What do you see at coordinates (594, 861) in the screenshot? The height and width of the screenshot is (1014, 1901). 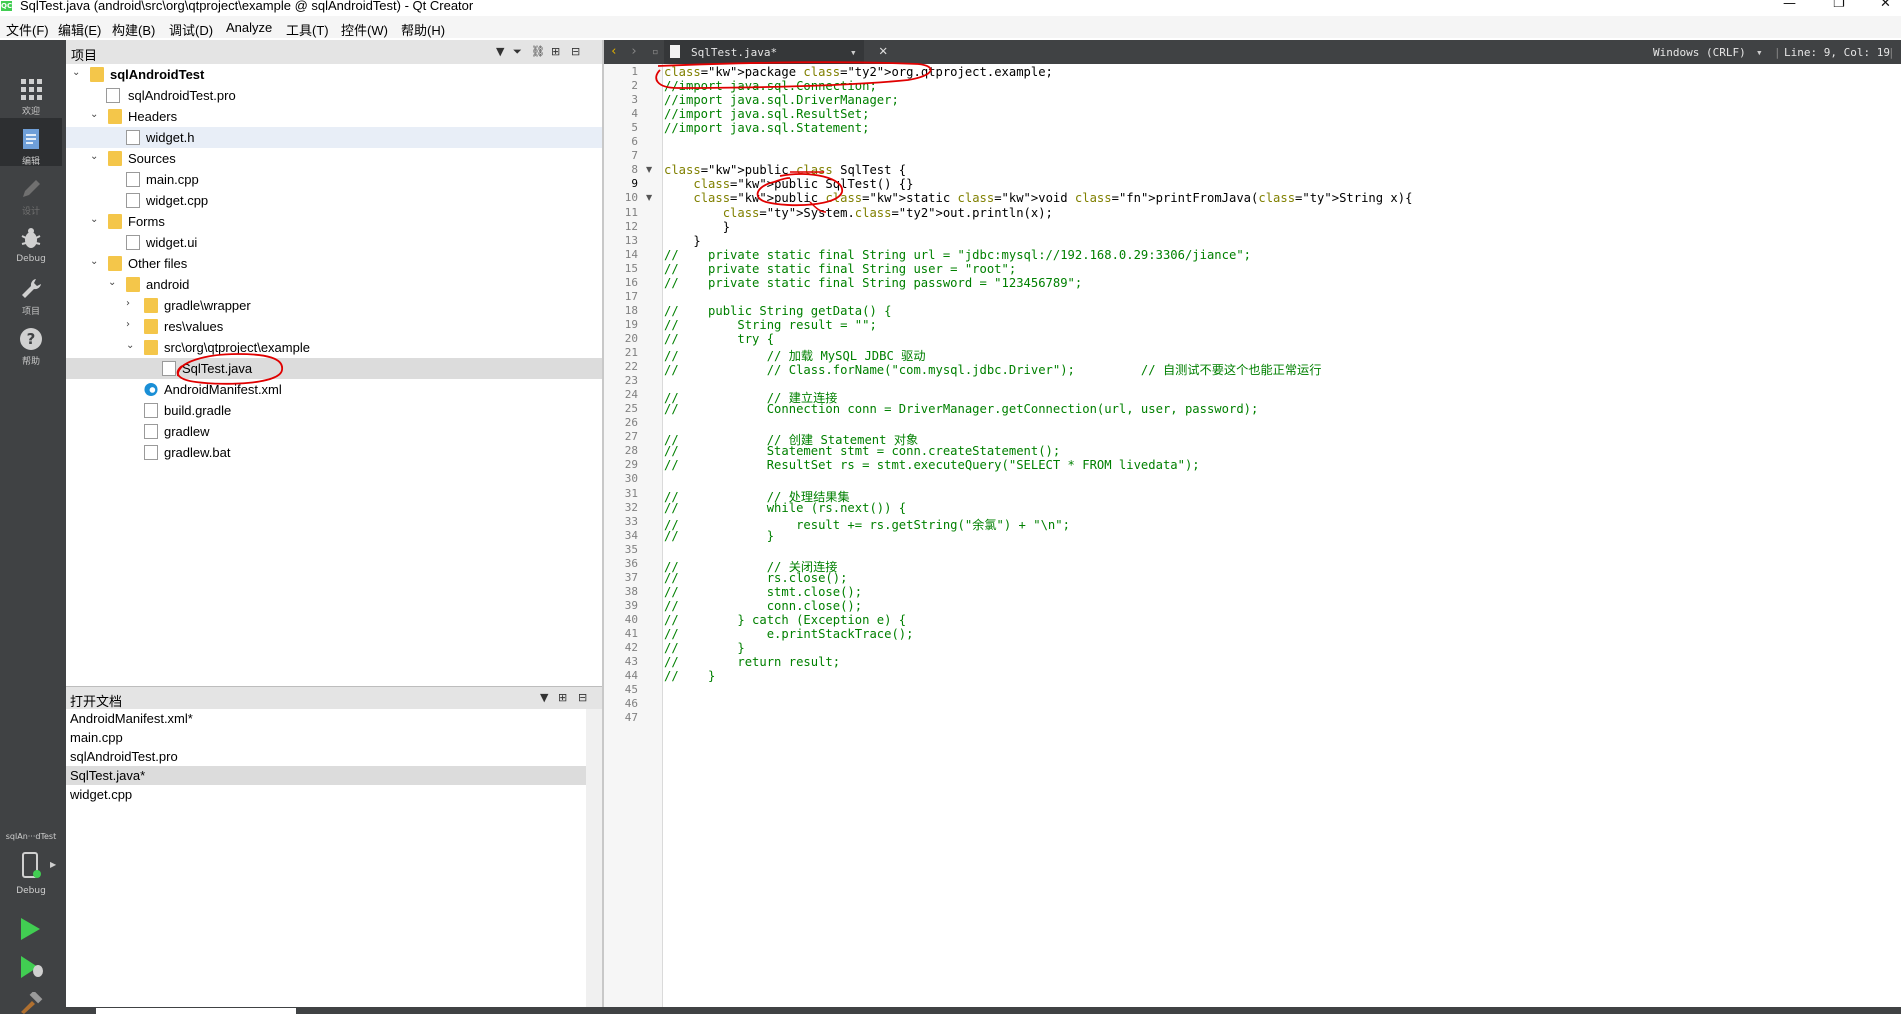 I see `open-documents-scrollbar` at bounding box center [594, 861].